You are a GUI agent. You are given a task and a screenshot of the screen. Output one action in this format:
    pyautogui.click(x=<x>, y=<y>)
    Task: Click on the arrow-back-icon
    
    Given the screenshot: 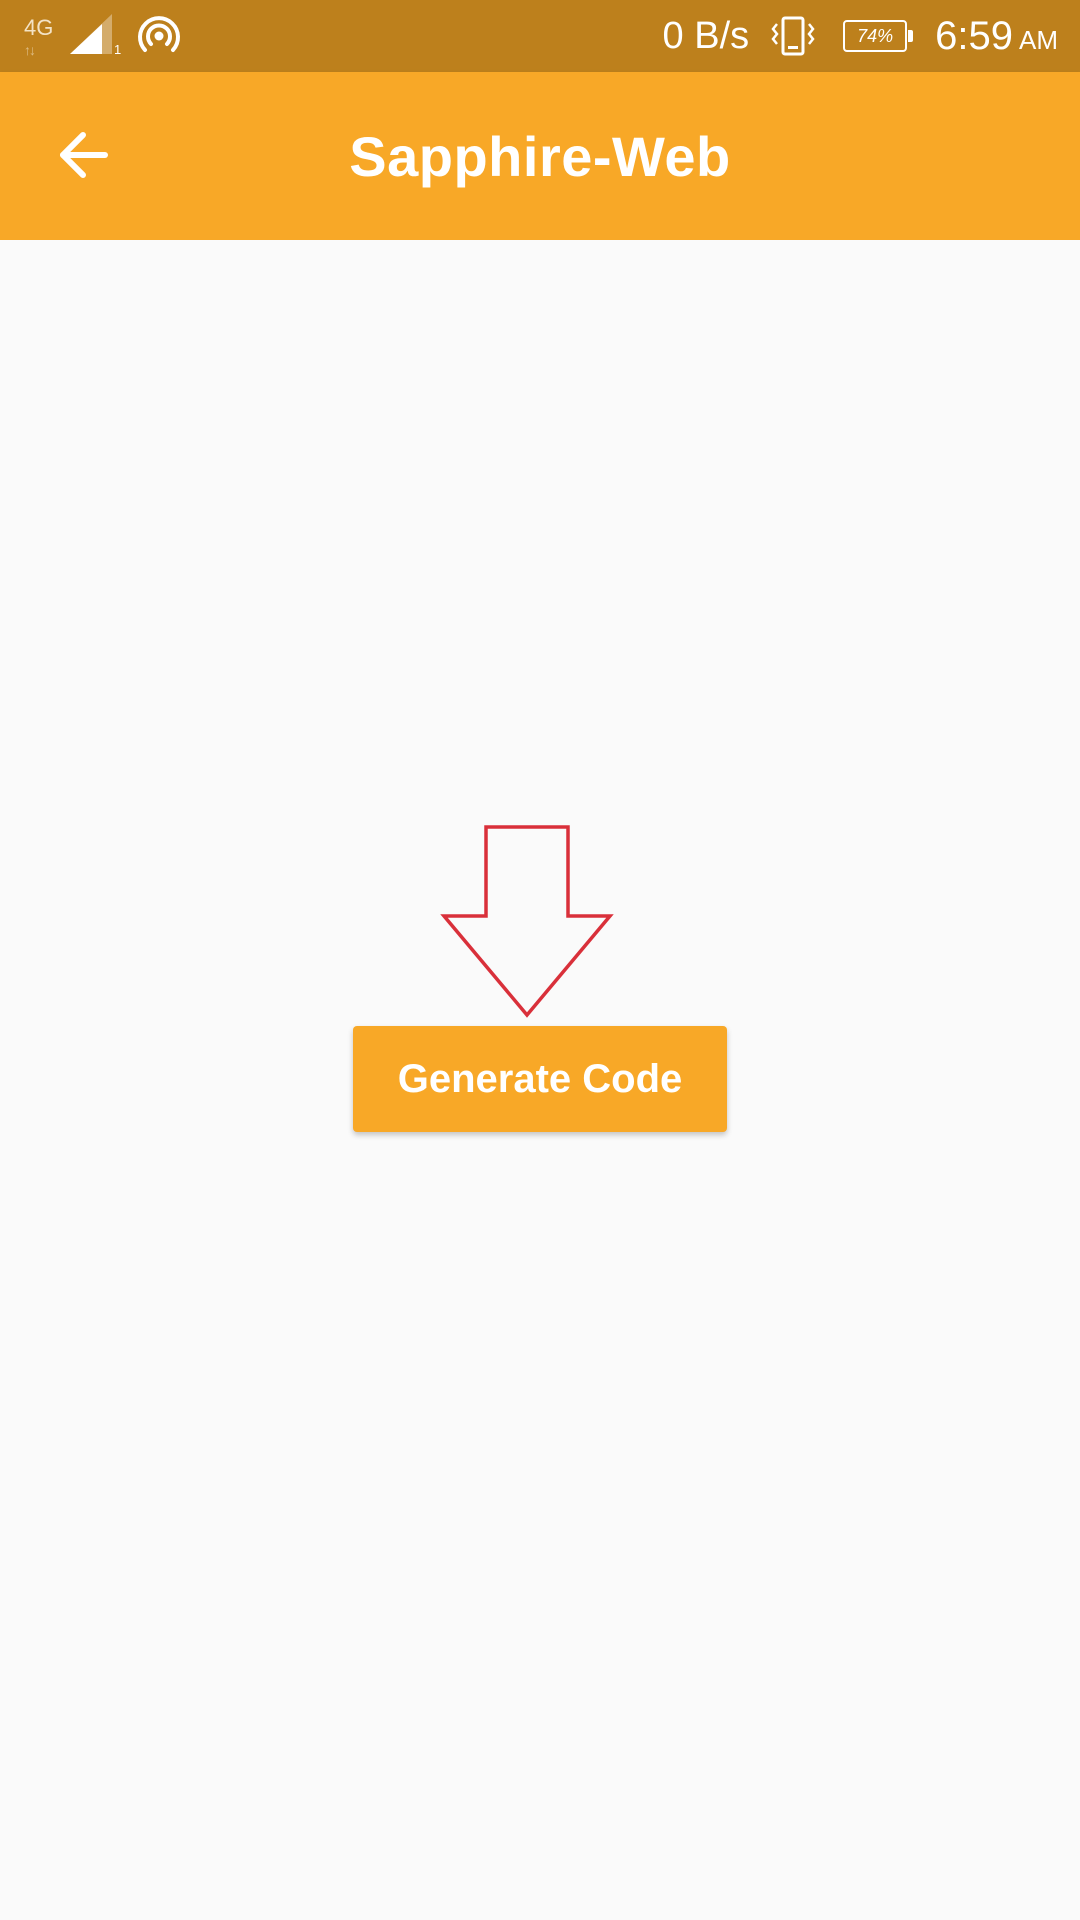 What is the action you would take?
    pyautogui.click(x=84, y=155)
    